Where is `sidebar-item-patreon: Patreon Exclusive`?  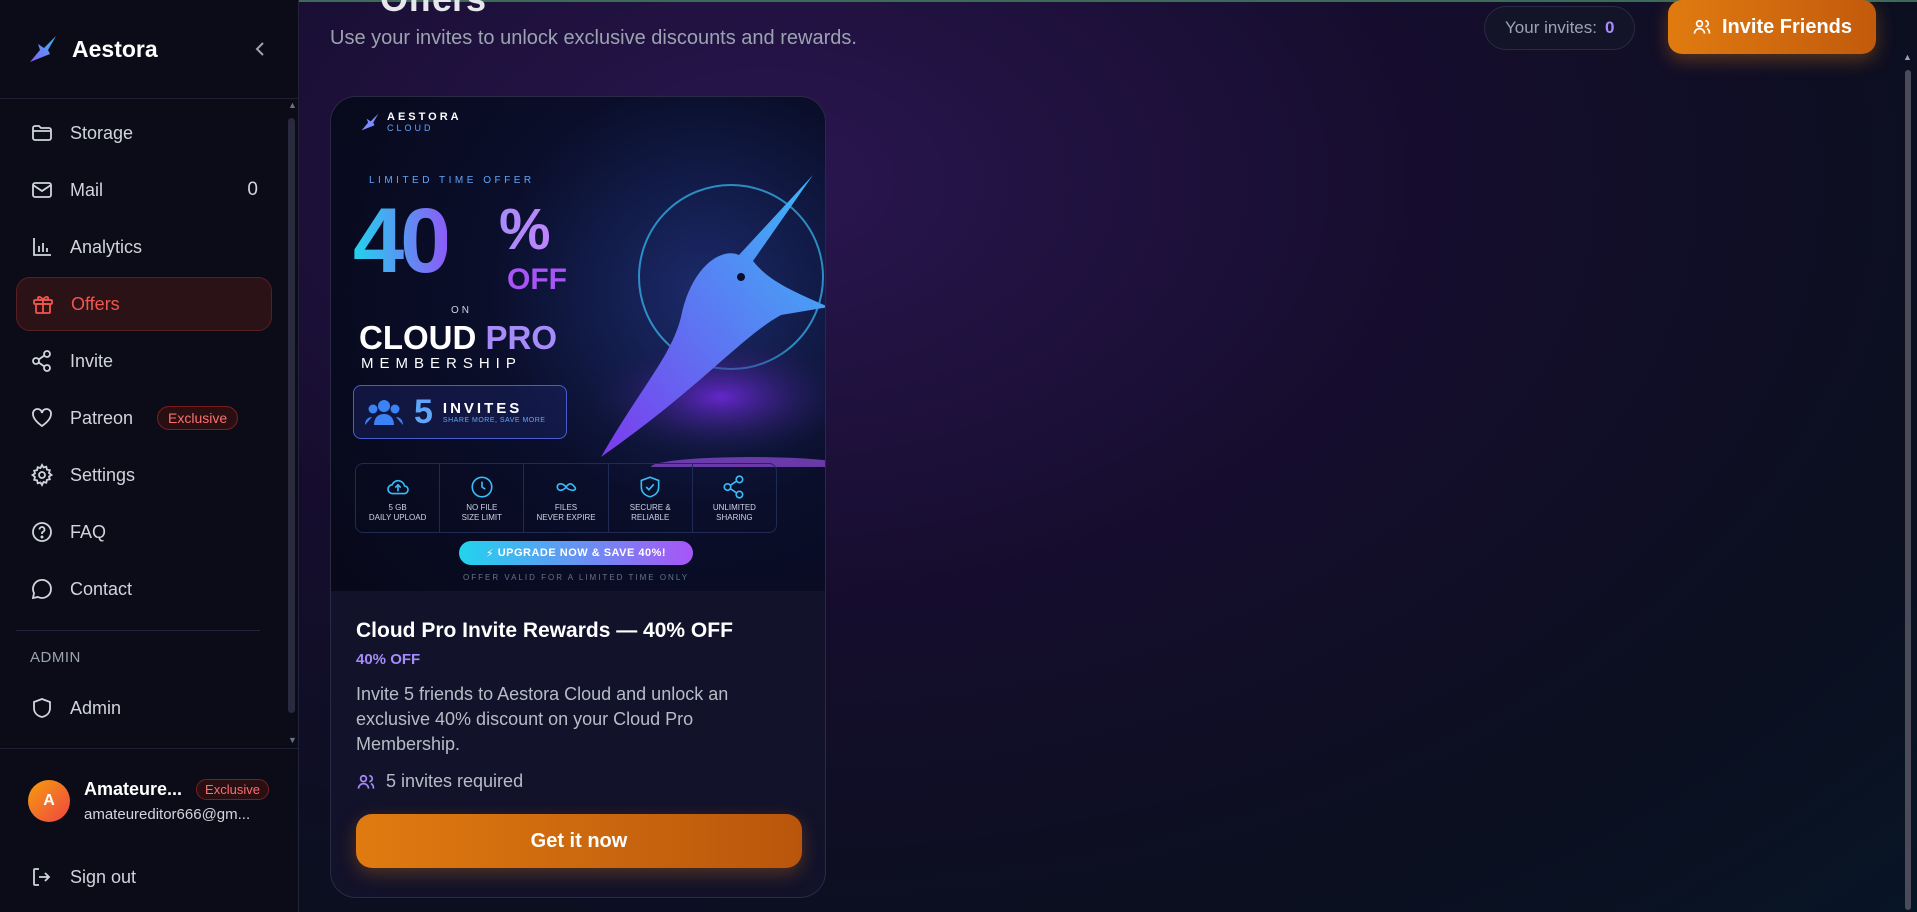 sidebar-item-patreon: Patreon Exclusive is located at coordinates (144, 418).